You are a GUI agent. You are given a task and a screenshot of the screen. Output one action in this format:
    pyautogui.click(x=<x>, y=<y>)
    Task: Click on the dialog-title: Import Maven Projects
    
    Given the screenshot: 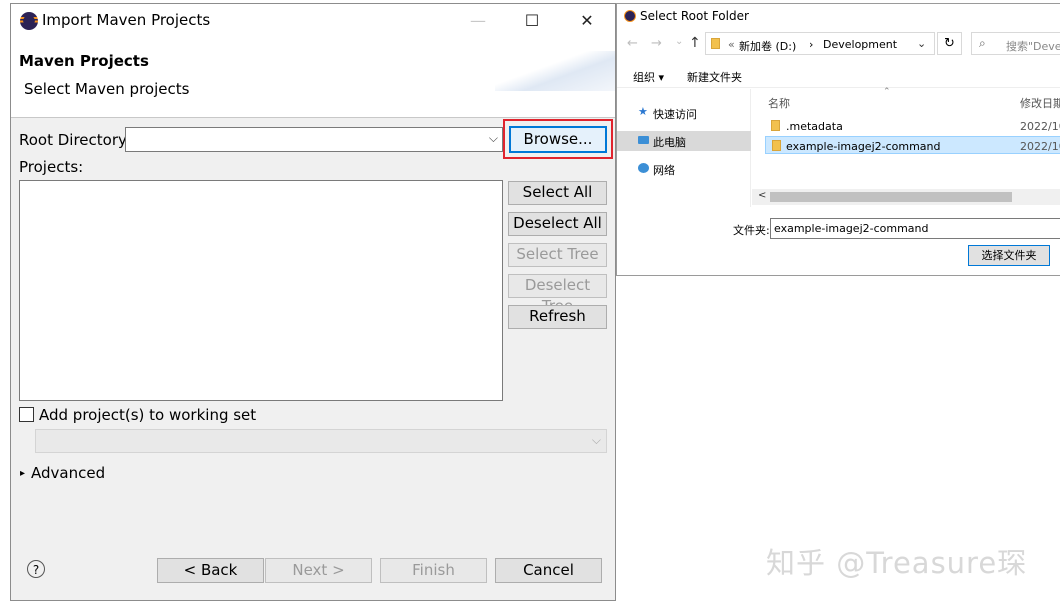 What is the action you would take?
    pyautogui.click(x=126, y=20)
    